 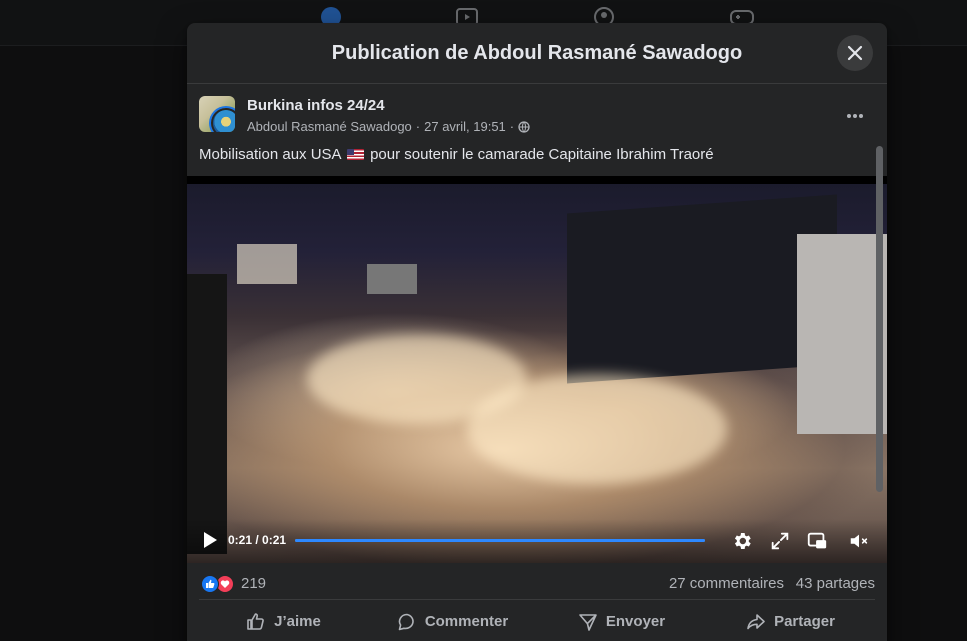 What do you see at coordinates (817, 541) in the screenshot?
I see `pip-icon` at bounding box center [817, 541].